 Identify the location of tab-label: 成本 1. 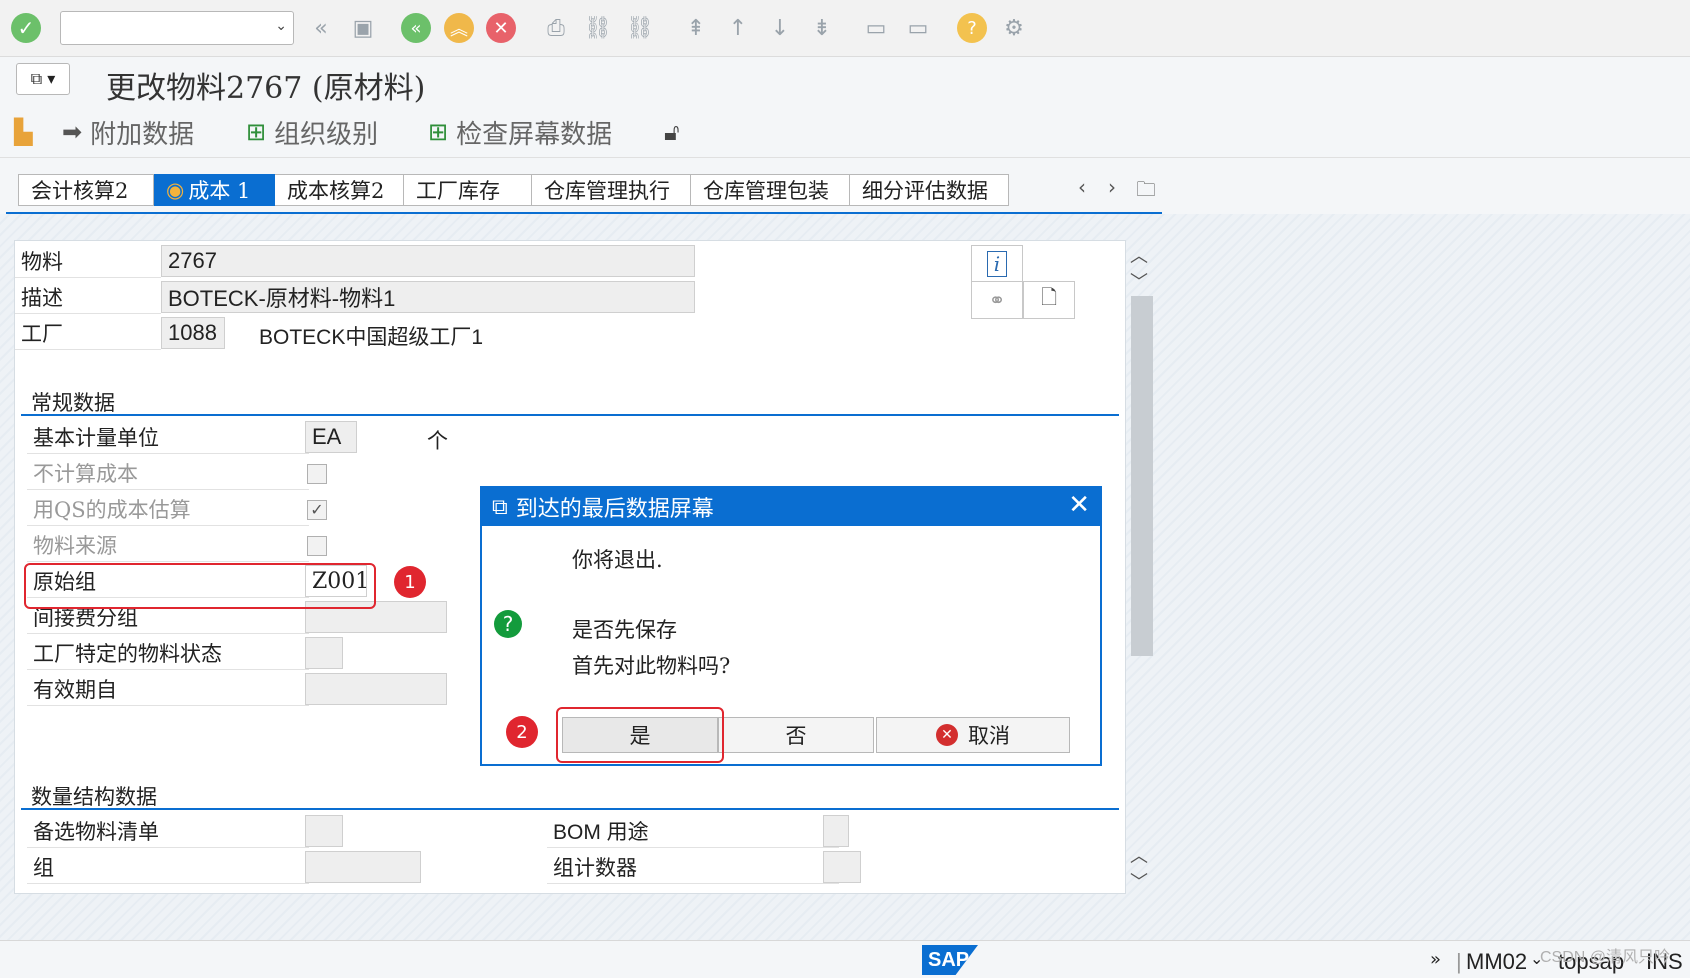
(219, 191).